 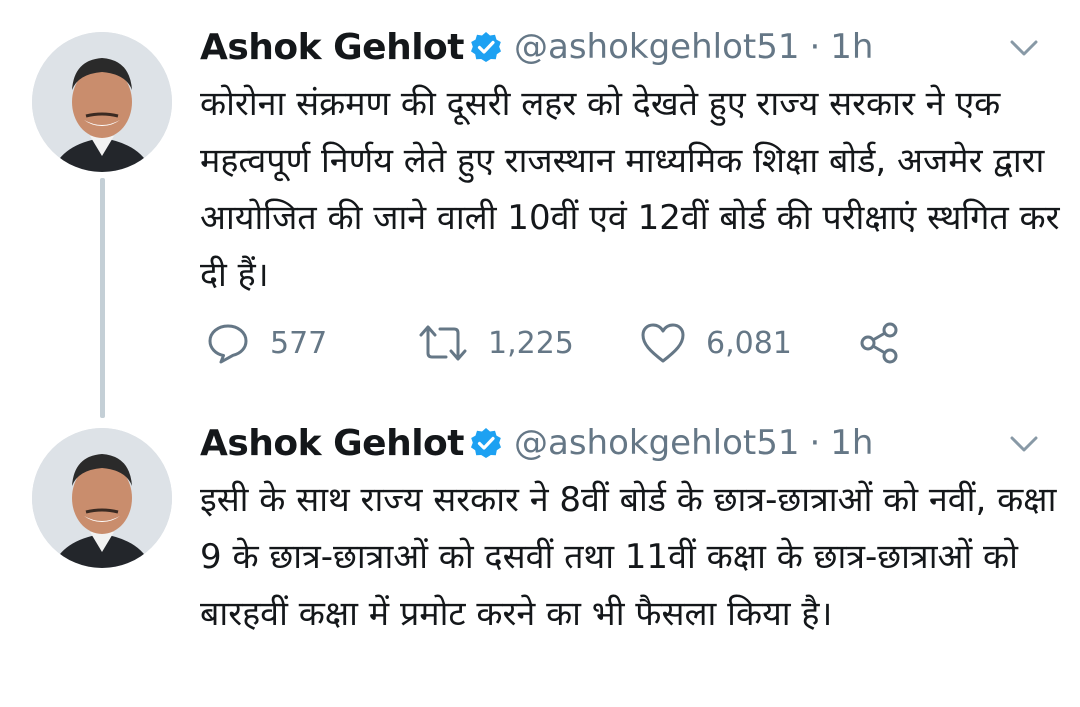 I want to click on heart-icon, so click(x=663, y=343).